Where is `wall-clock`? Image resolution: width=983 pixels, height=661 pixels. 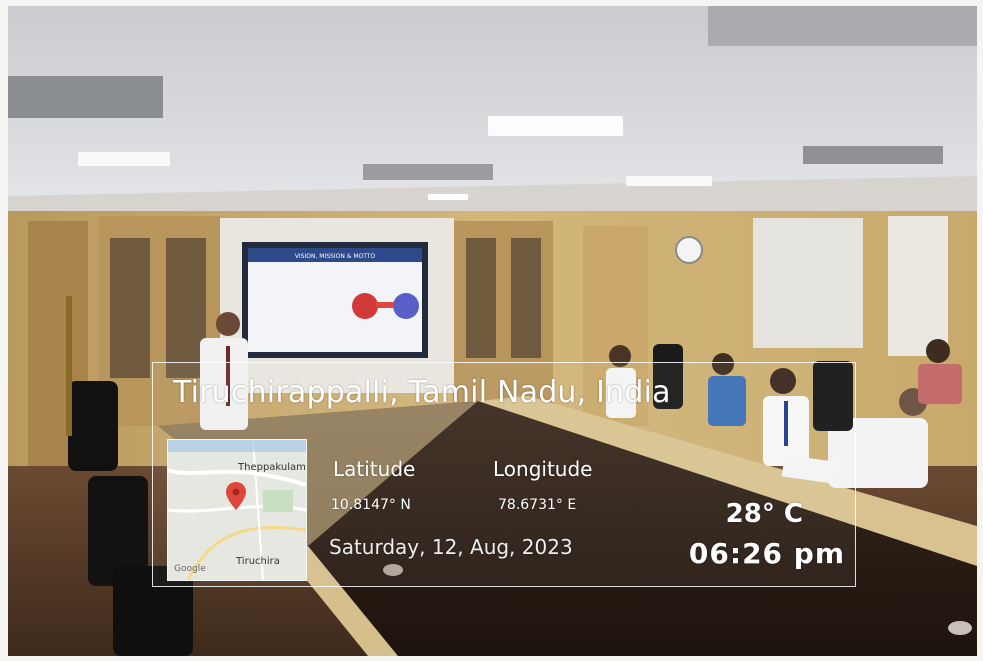
wall-clock is located at coordinates (689, 250).